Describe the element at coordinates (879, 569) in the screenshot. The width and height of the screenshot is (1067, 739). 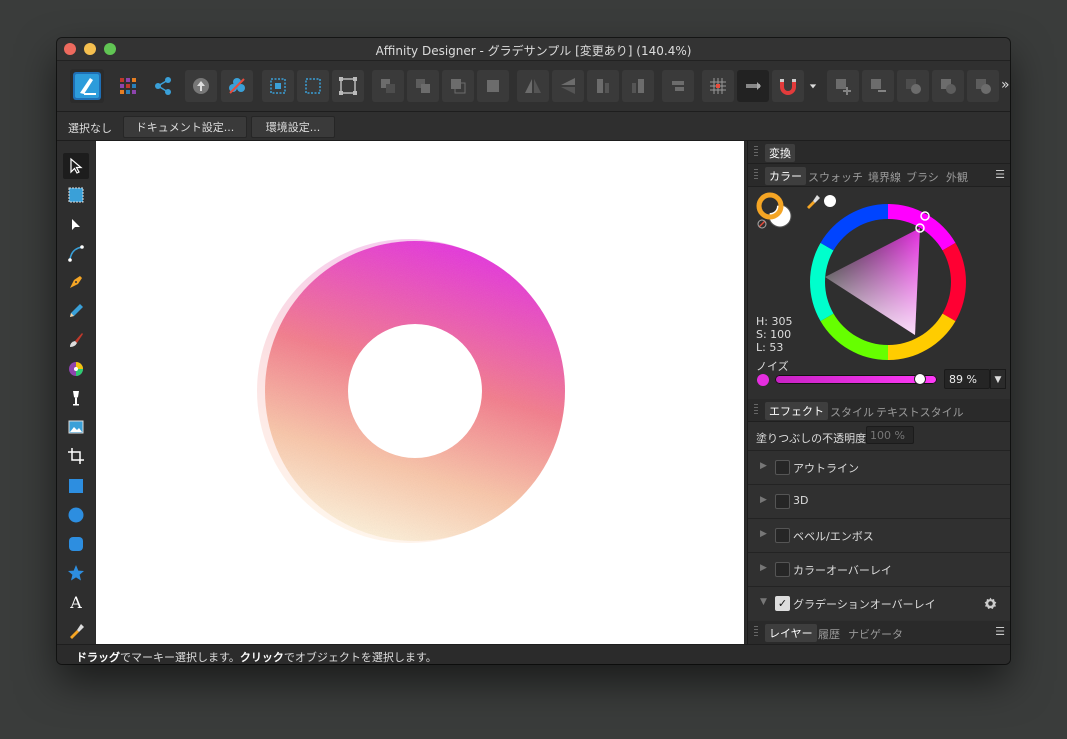
I see `effect-row-color-overlay: ▶ カラーオーバーレイ` at that location.